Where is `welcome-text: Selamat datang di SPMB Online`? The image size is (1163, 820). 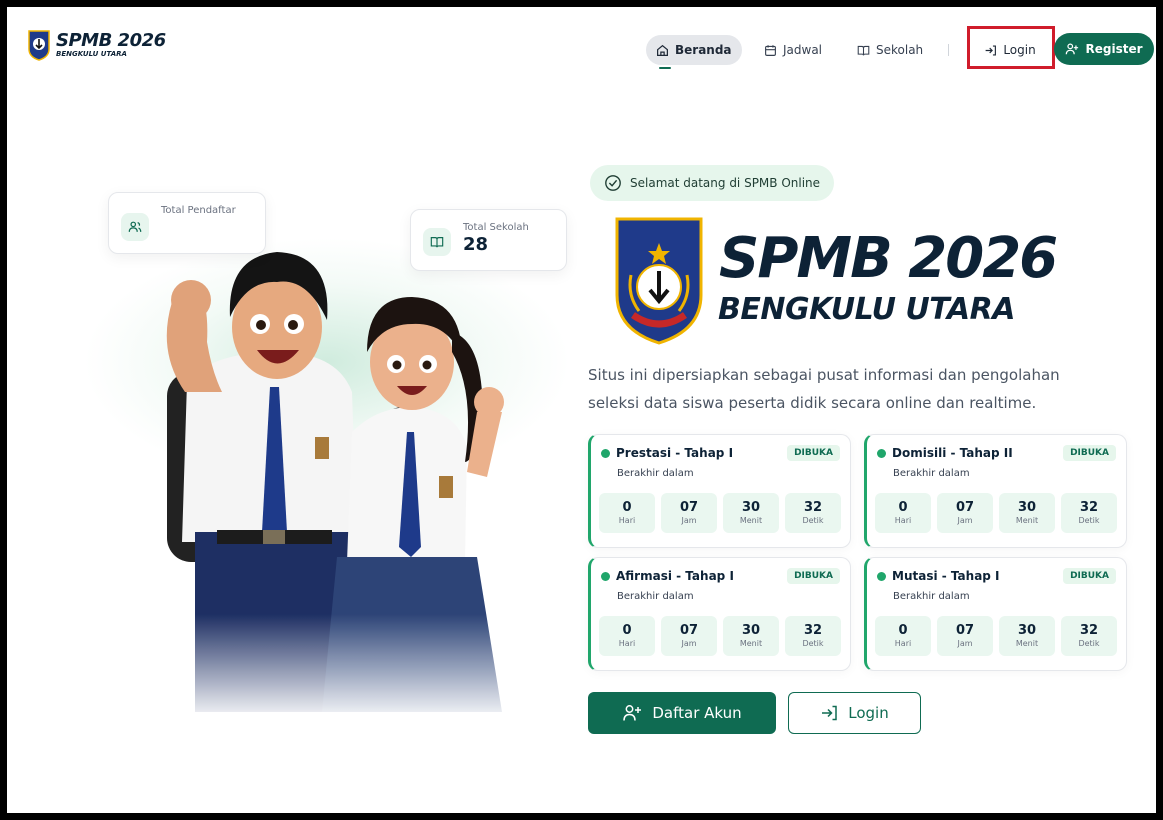
welcome-text: Selamat datang di SPMB Online is located at coordinates (725, 183).